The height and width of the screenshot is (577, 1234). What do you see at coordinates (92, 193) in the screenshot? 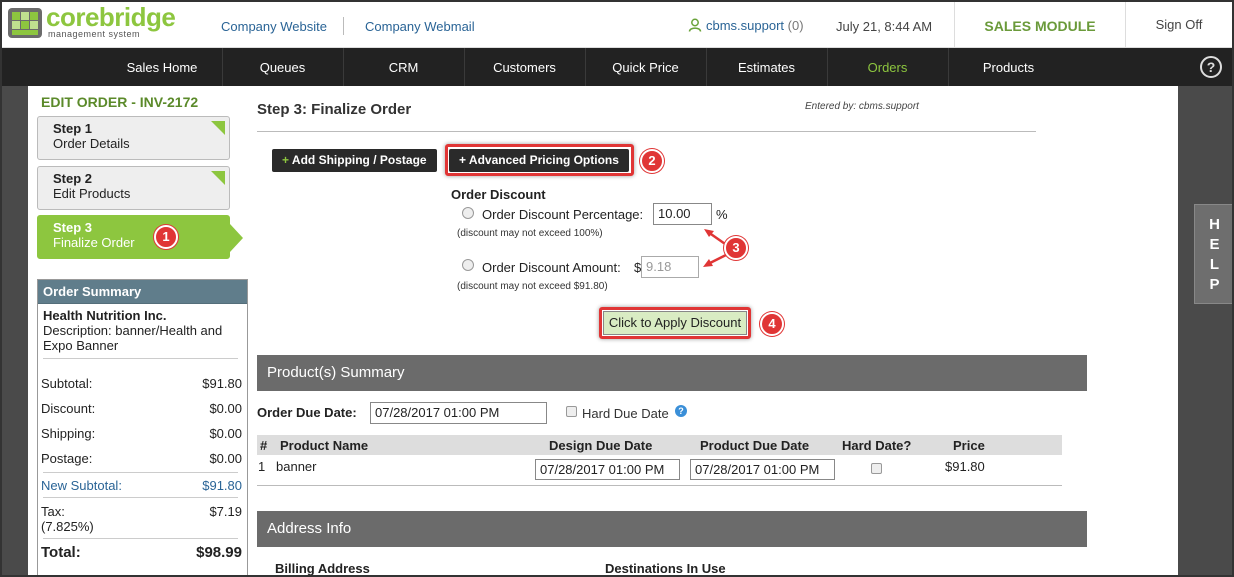
I see `step-subtitle: Edit Products` at bounding box center [92, 193].